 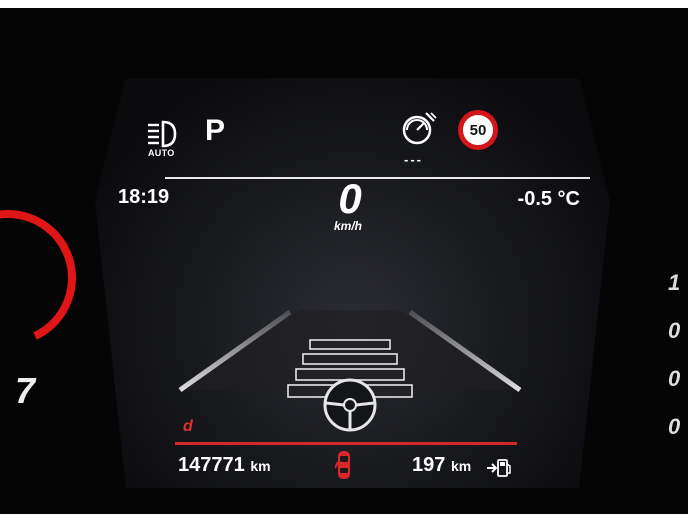 What do you see at coordinates (350, 405) in the screenshot?
I see `steering-wheel-icon` at bounding box center [350, 405].